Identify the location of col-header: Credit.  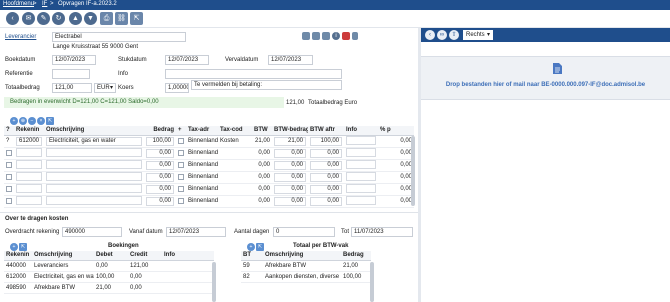
(145, 256).